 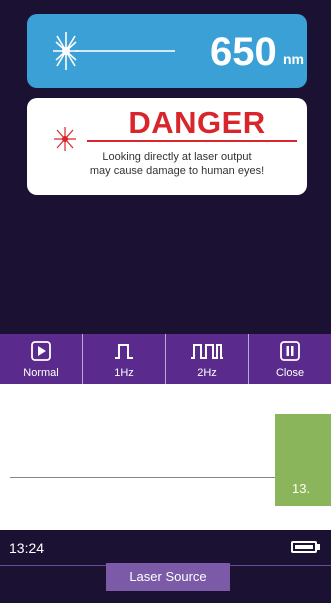 I want to click on 2hz-label: 2Hz, so click(x=207, y=373).